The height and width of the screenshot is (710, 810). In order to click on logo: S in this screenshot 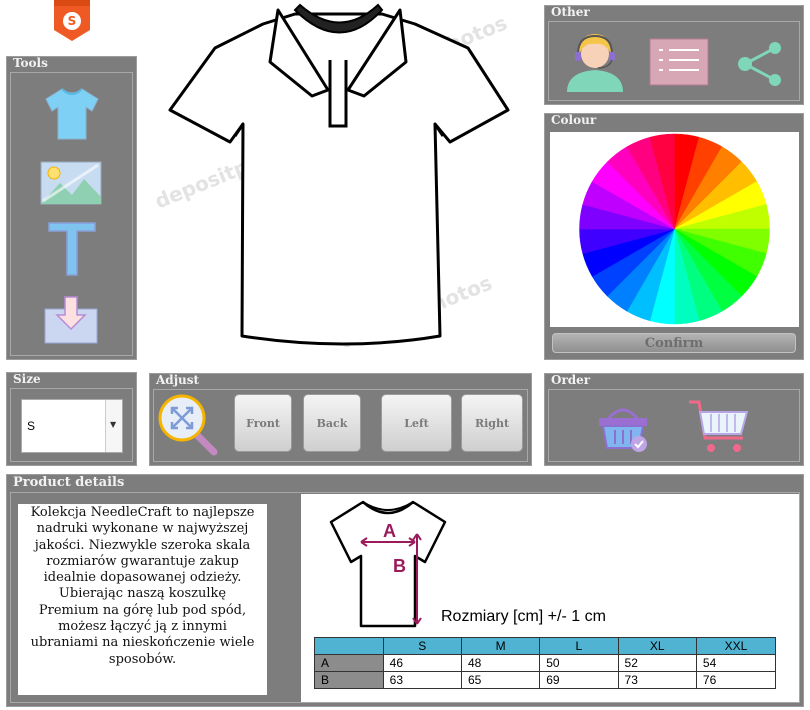, I will do `click(72, 21)`.